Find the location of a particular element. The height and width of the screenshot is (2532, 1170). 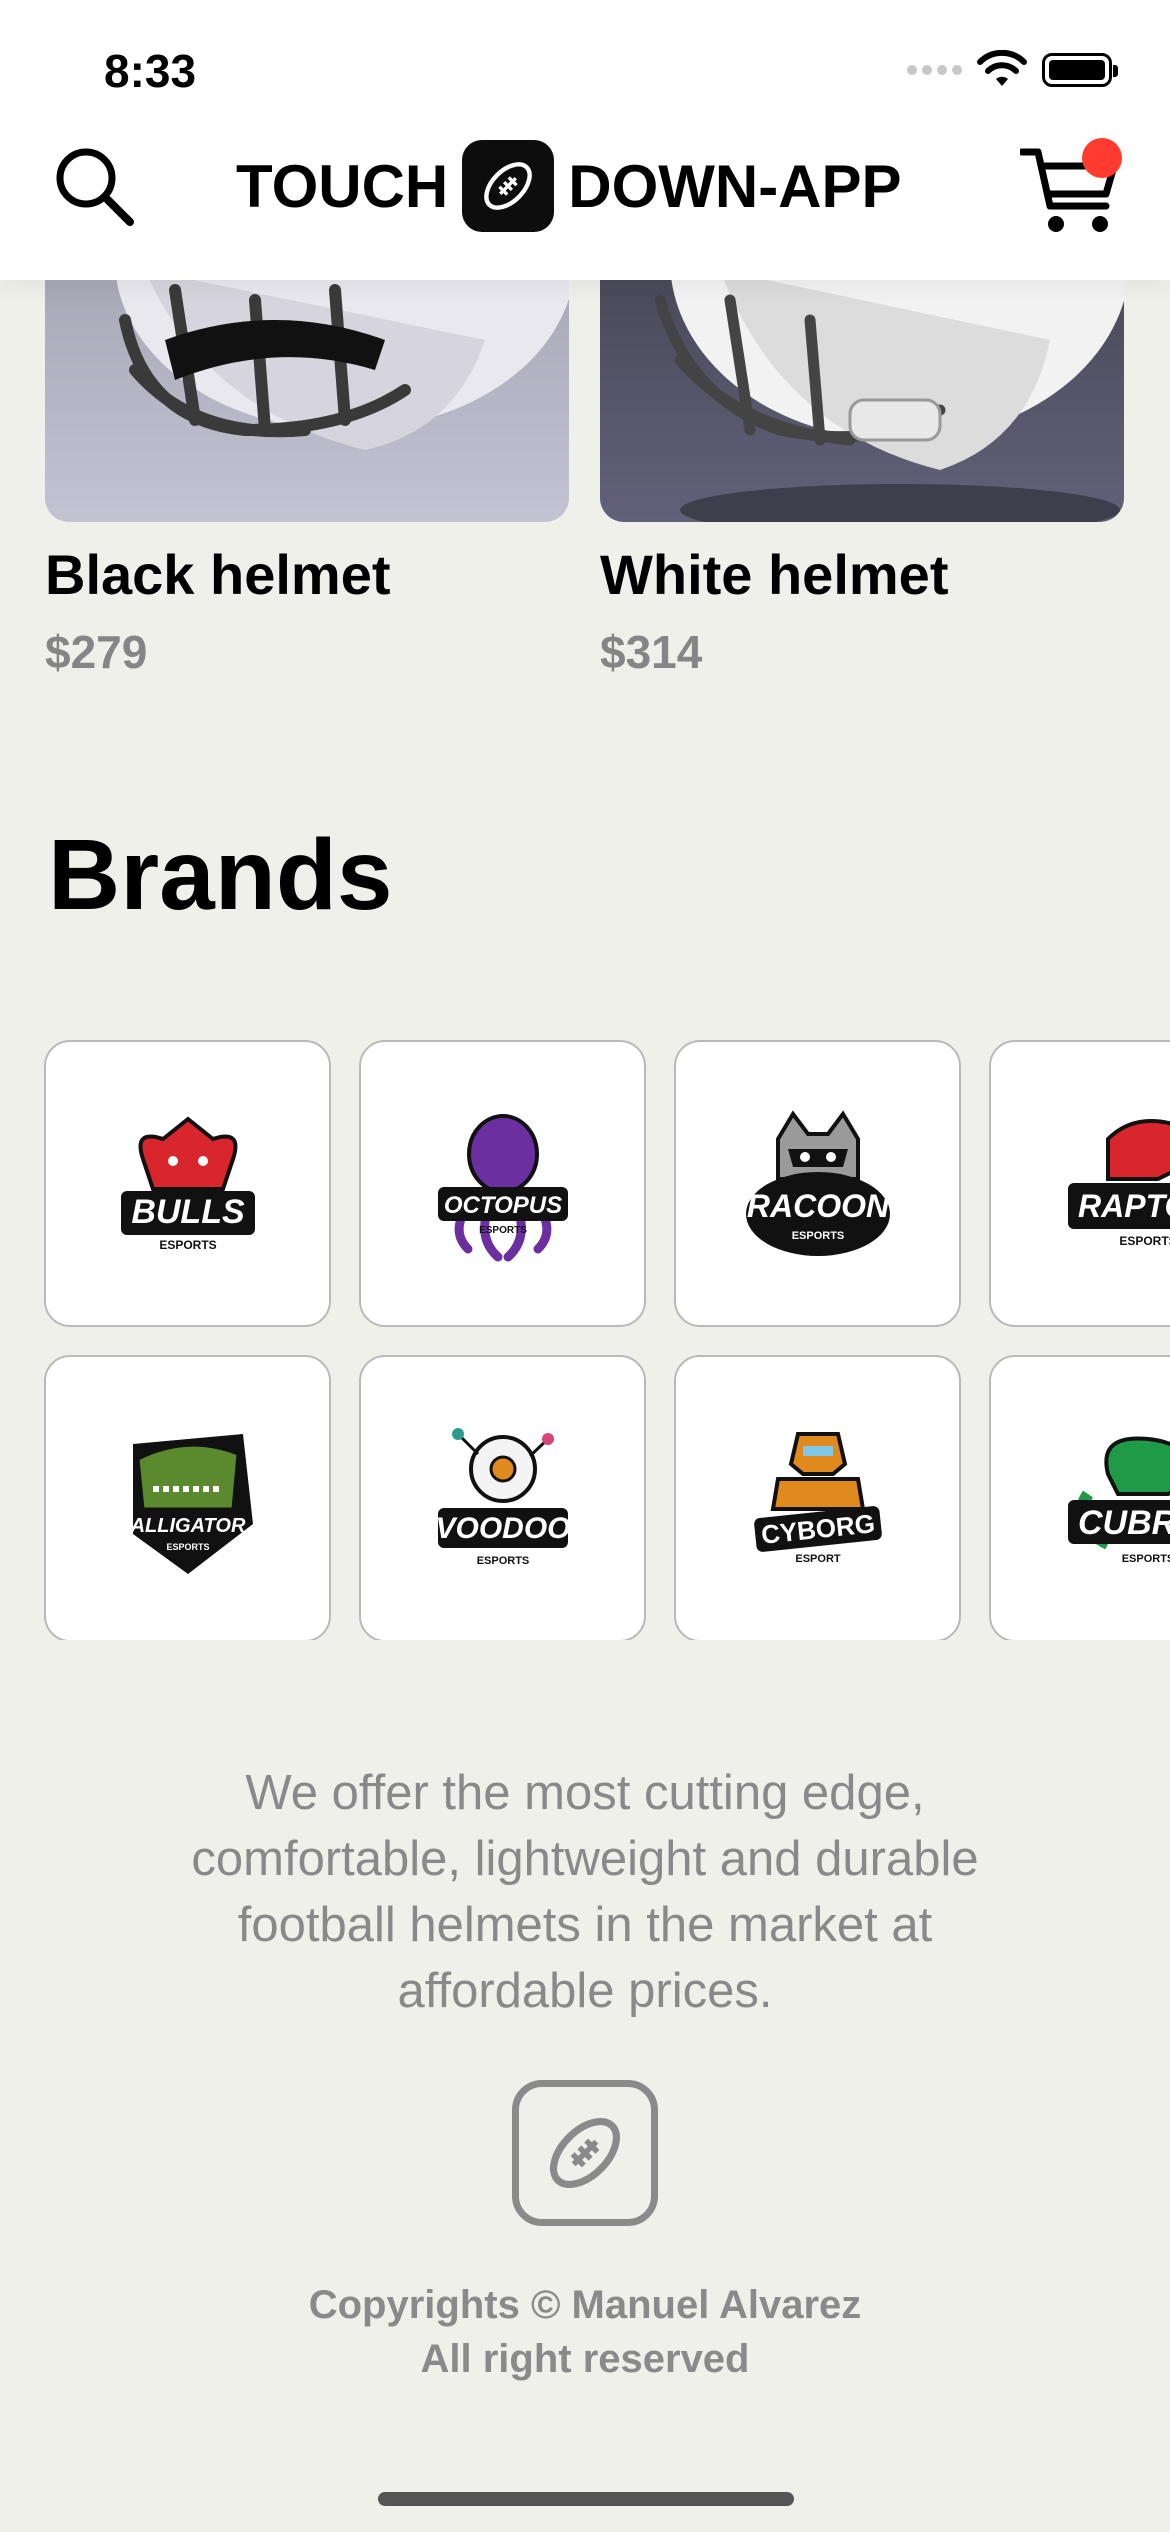

copyright-line-1: Copyrights © Manuel Alvarez is located at coordinates (585, 2305).